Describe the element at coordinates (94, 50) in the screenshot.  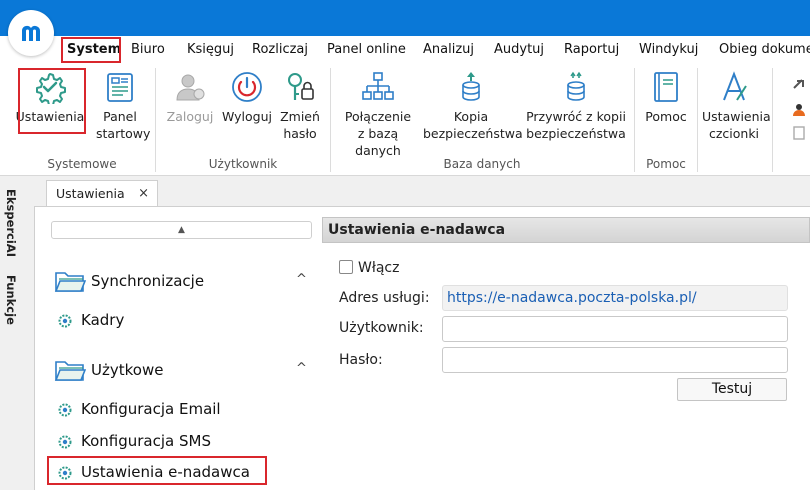
I see `menu-system: System` at that location.